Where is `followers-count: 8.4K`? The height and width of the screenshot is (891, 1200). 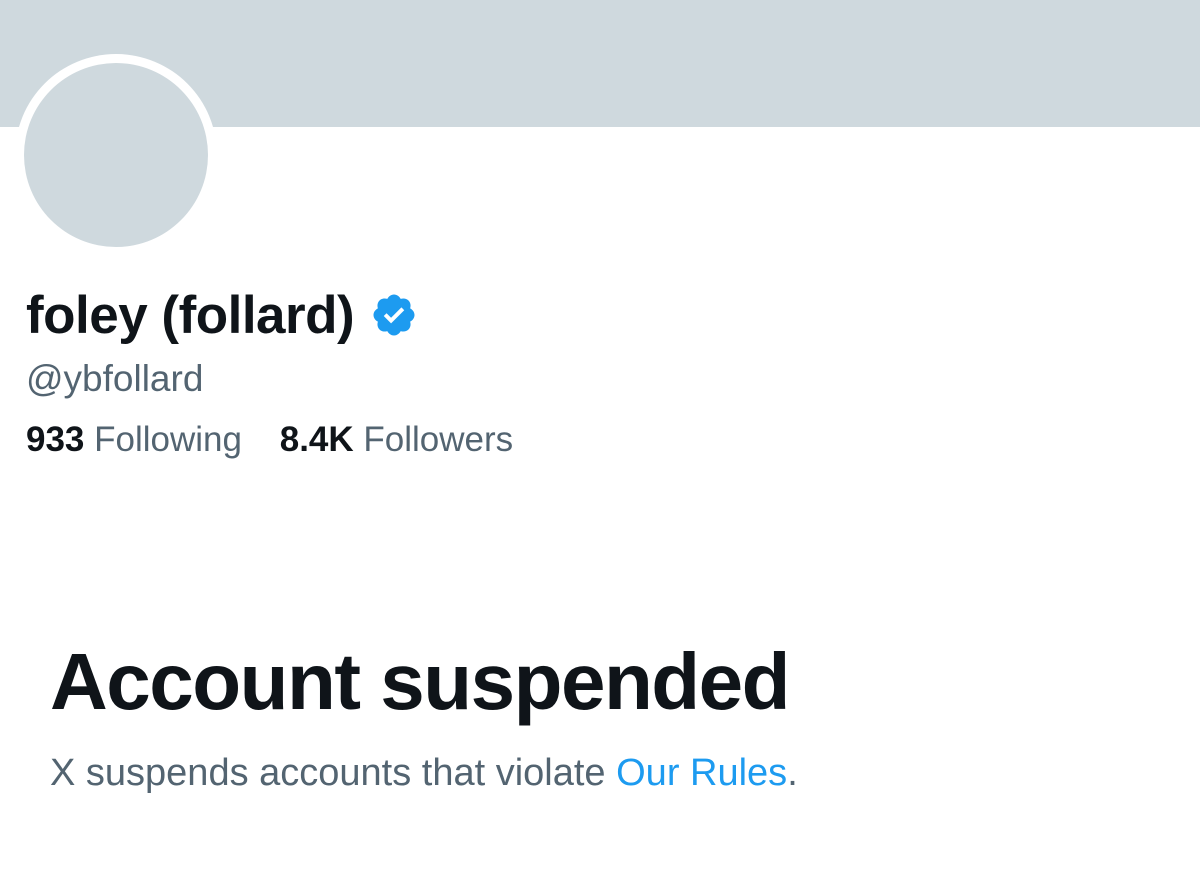
followers-count: 8.4K is located at coordinates (316, 439).